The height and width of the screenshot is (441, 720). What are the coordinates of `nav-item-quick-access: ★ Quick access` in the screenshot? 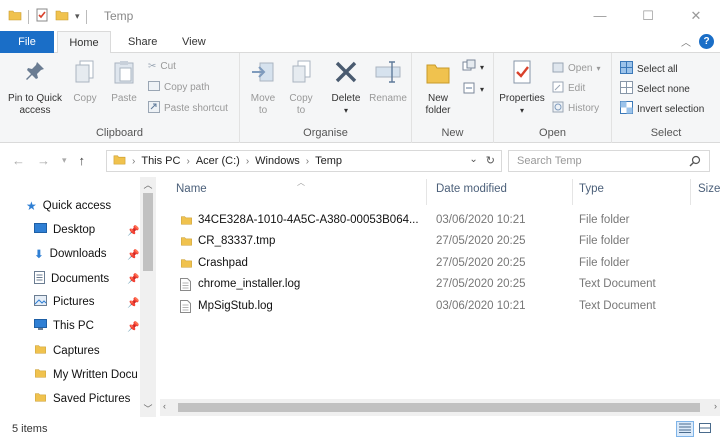 It's located at (68, 206).